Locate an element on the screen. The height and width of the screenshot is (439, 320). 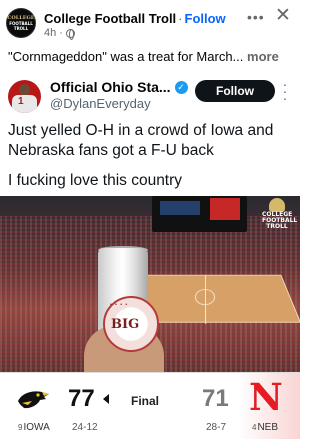
post-meta: 4h · is located at coordinates (59, 33).